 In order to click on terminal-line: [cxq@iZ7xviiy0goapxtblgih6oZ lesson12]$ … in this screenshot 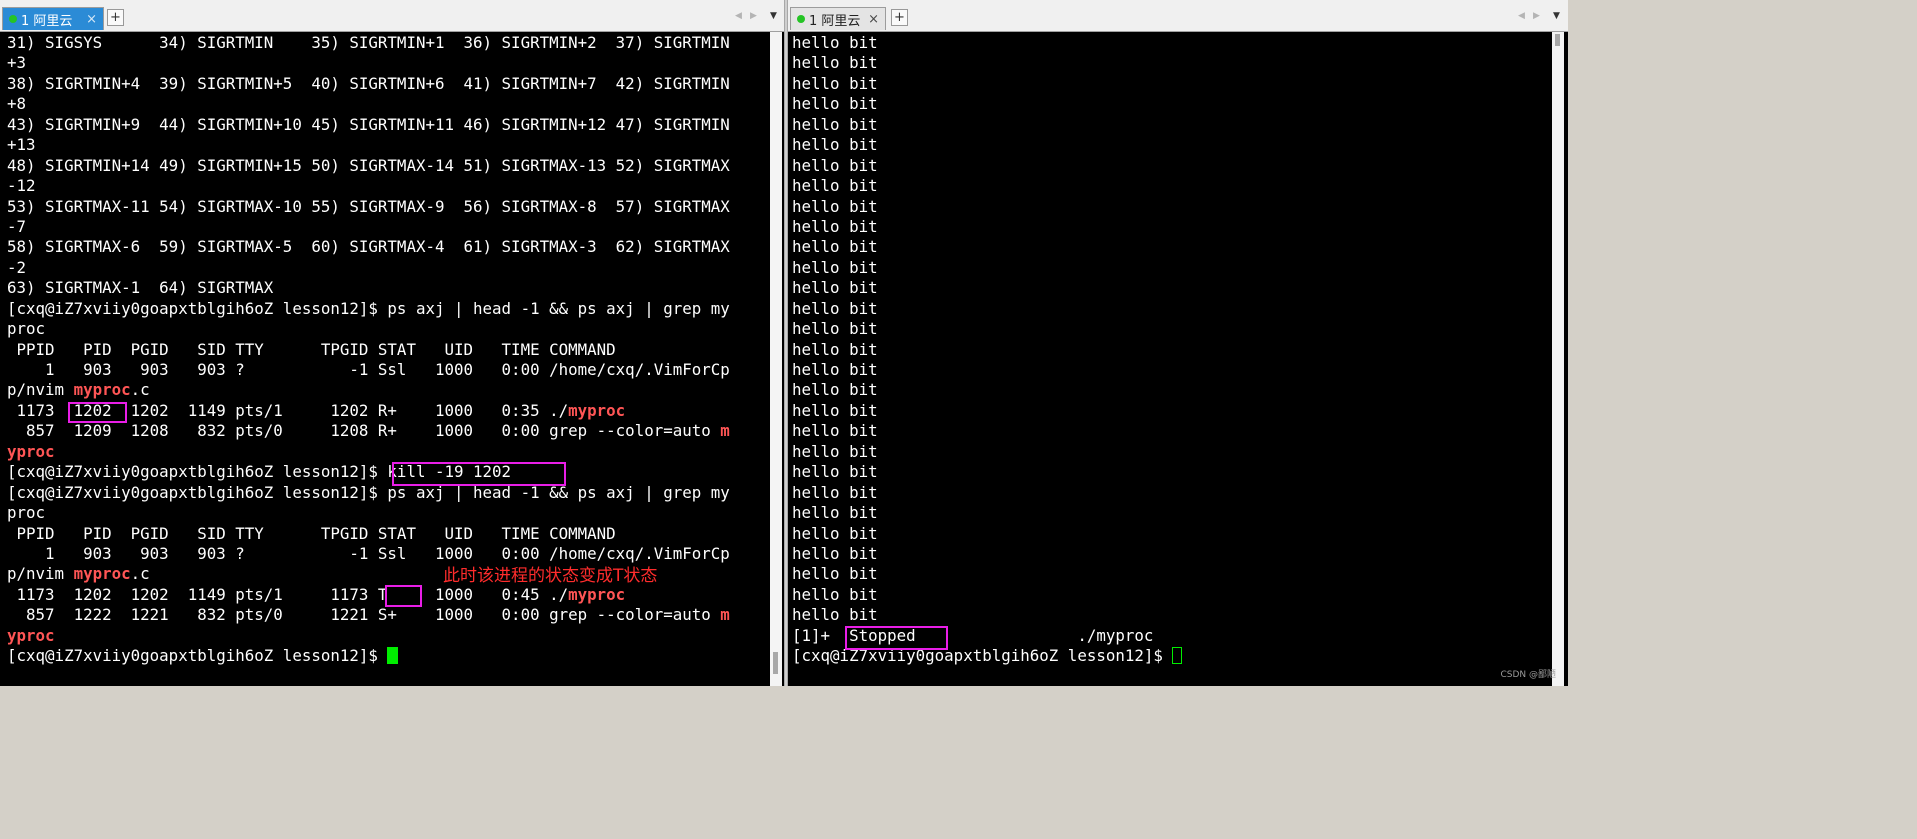, I will do `click(368, 493)`.